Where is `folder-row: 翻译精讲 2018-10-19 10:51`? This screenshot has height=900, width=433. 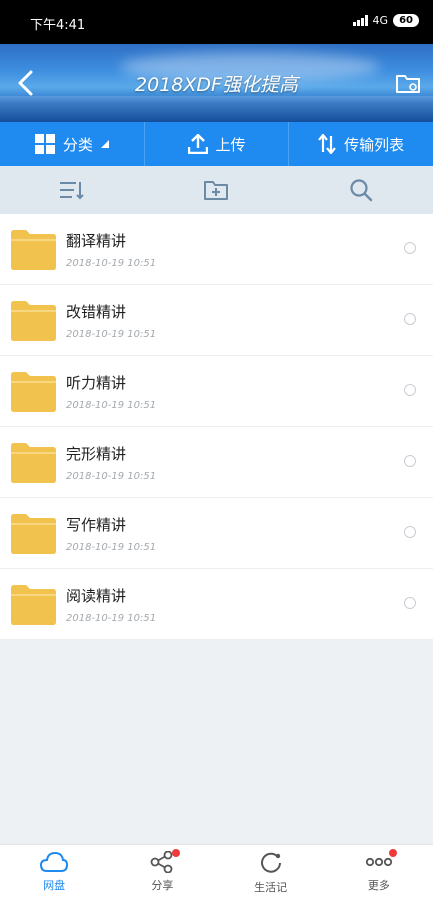
folder-row: 翻译精讲 2018-10-19 10:51 is located at coordinates (216, 249).